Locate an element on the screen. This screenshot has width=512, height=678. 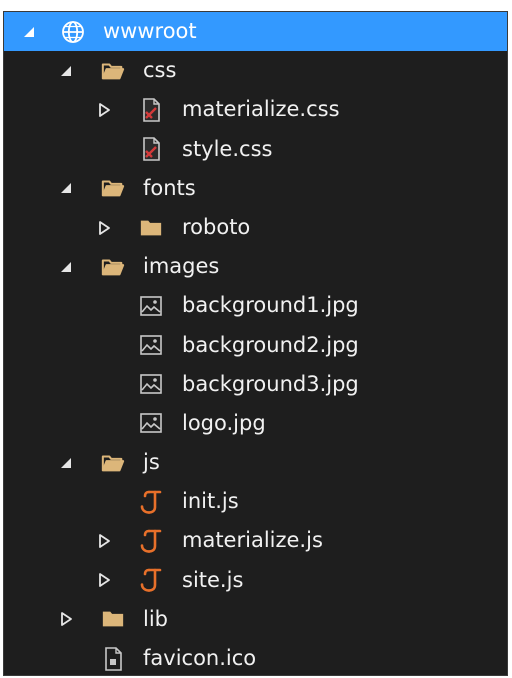
tree-item-background2-jpg: background2.jpg is located at coordinates (255, 345).